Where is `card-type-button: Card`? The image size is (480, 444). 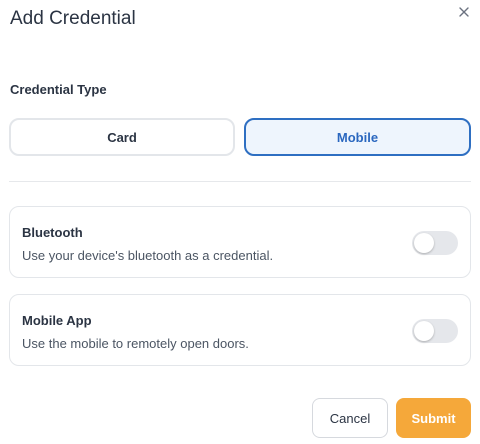
card-type-button: Card is located at coordinates (122, 137).